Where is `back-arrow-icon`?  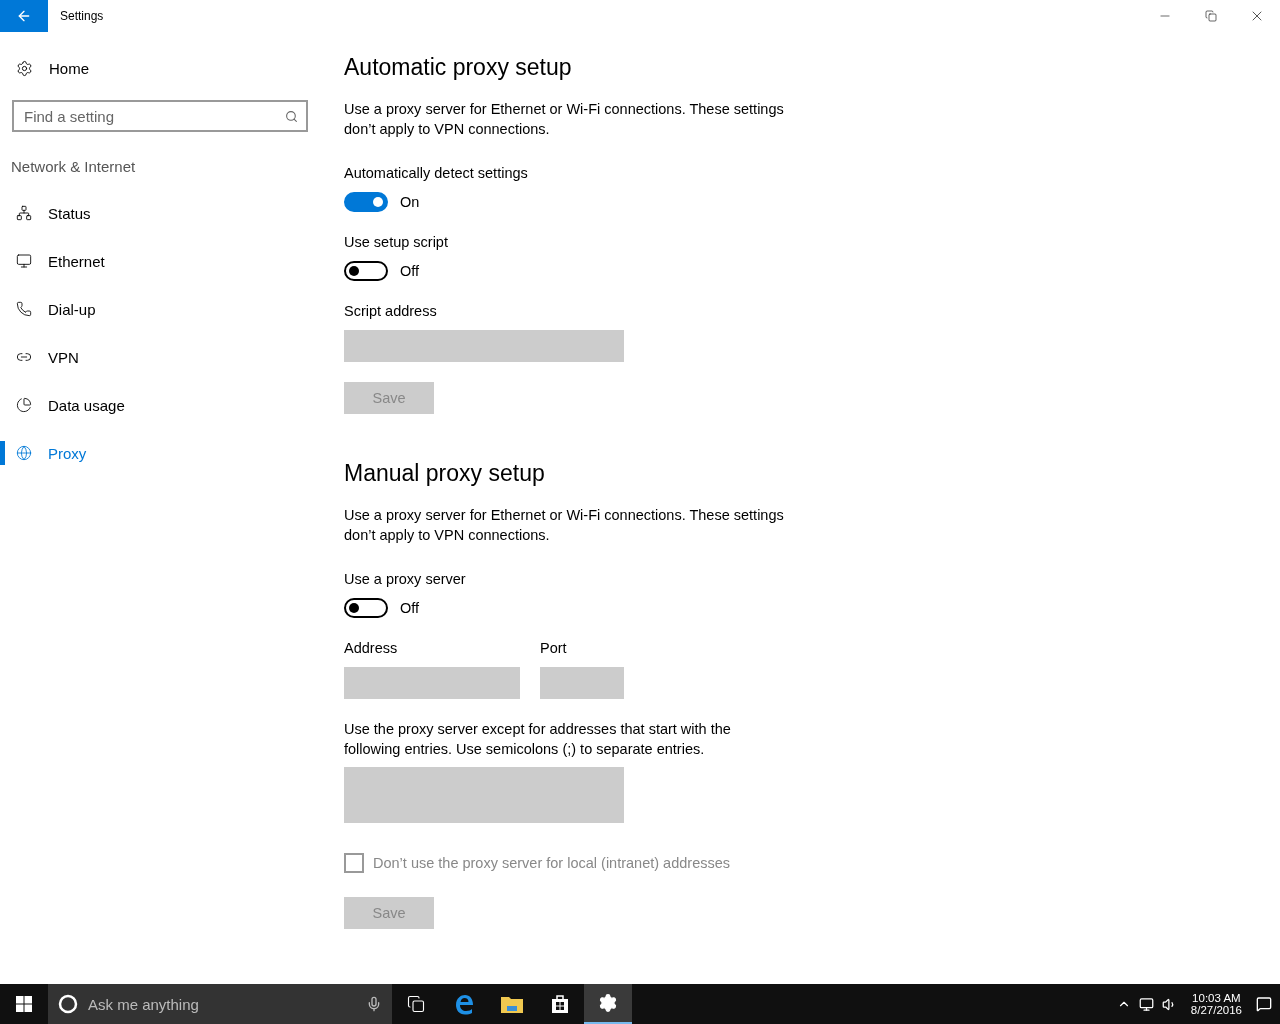 back-arrow-icon is located at coordinates (24, 16).